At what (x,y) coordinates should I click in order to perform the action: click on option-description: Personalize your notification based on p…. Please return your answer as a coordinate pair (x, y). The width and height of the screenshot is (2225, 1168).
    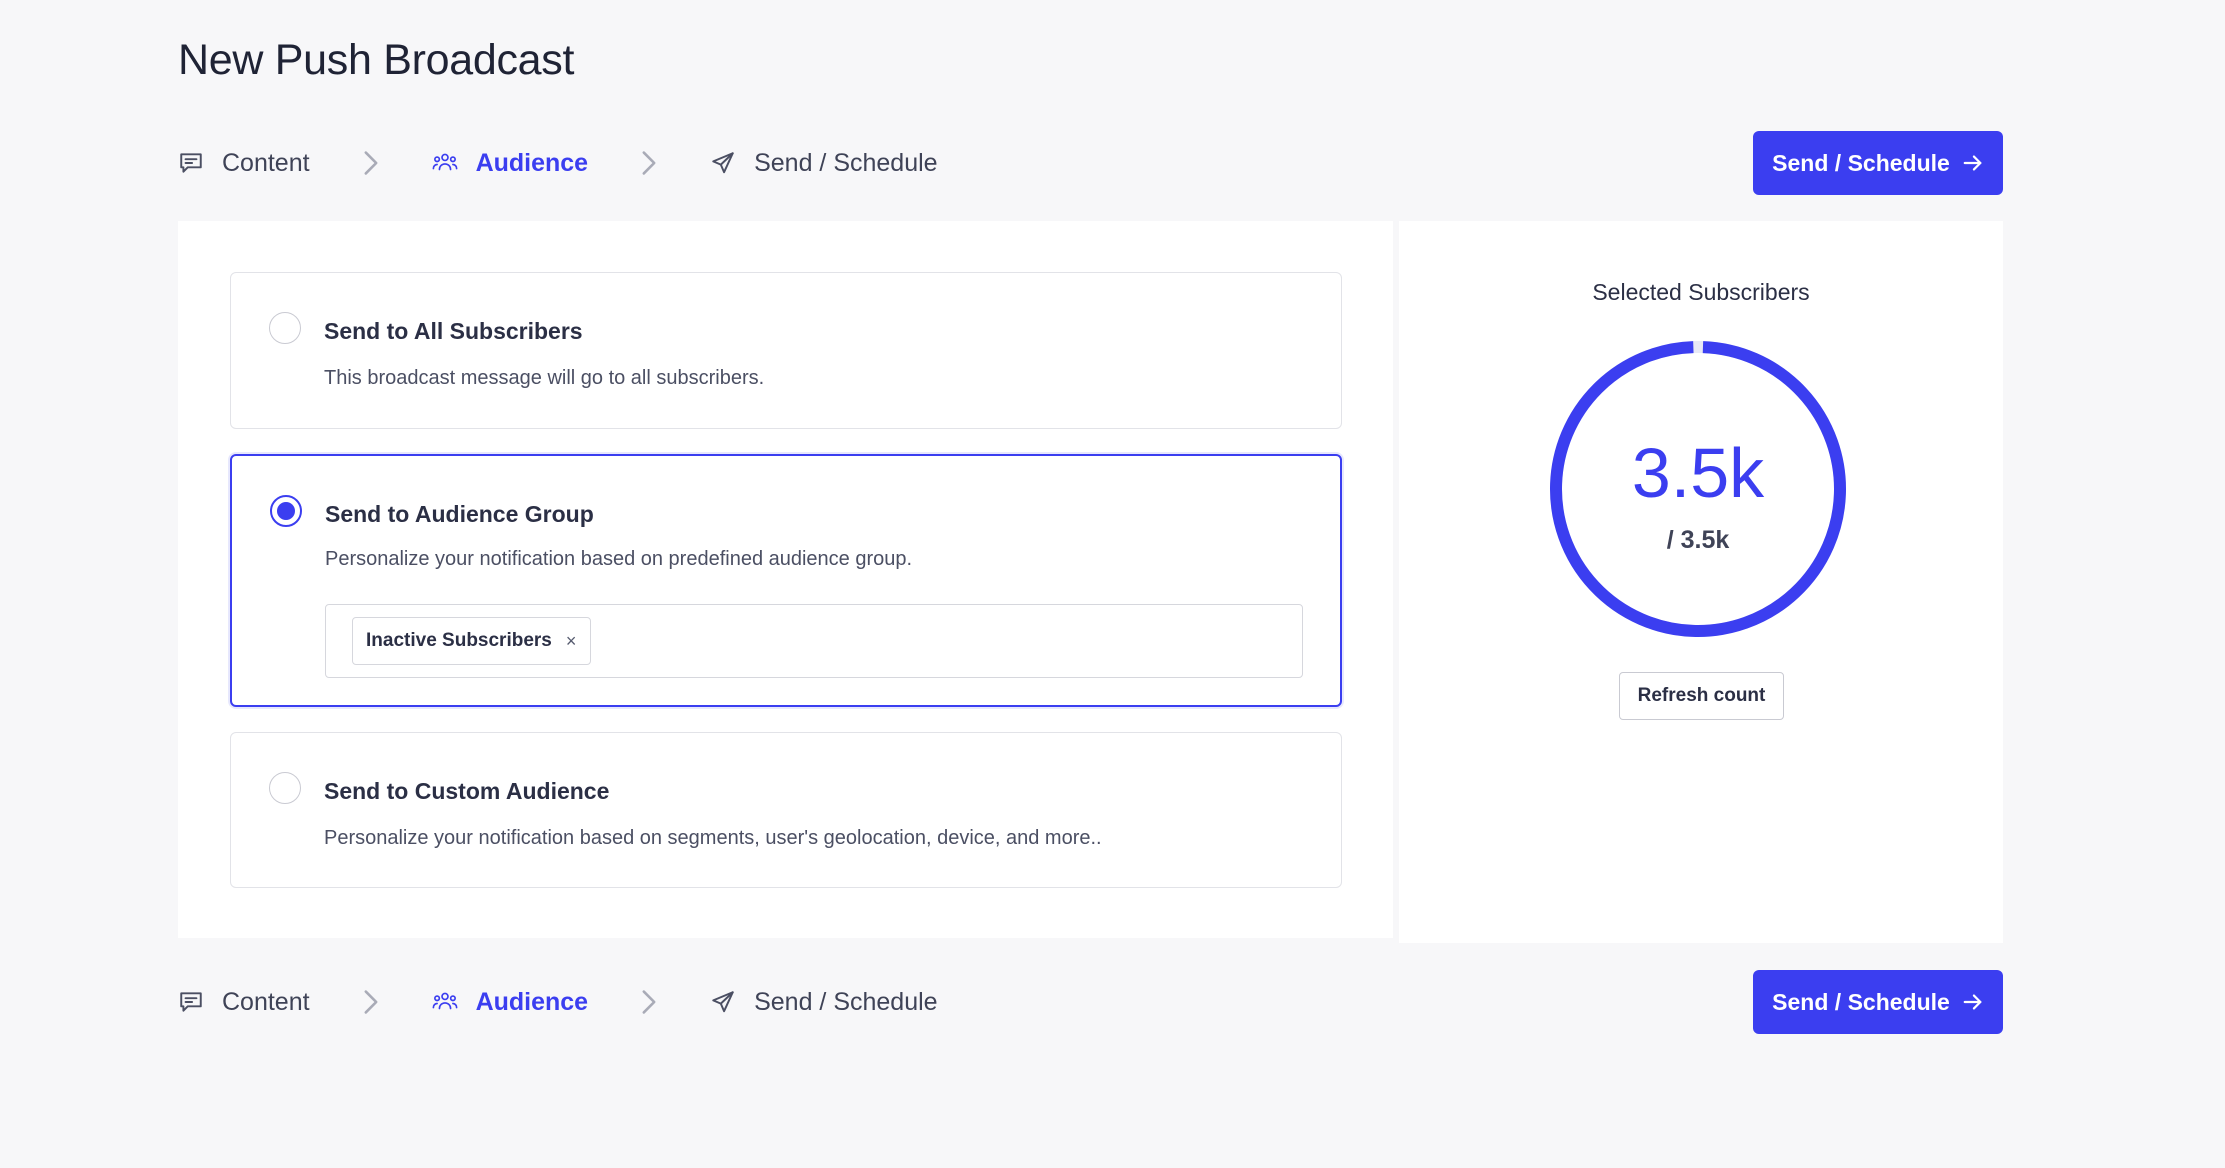
    Looking at the image, I should click on (619, 559).